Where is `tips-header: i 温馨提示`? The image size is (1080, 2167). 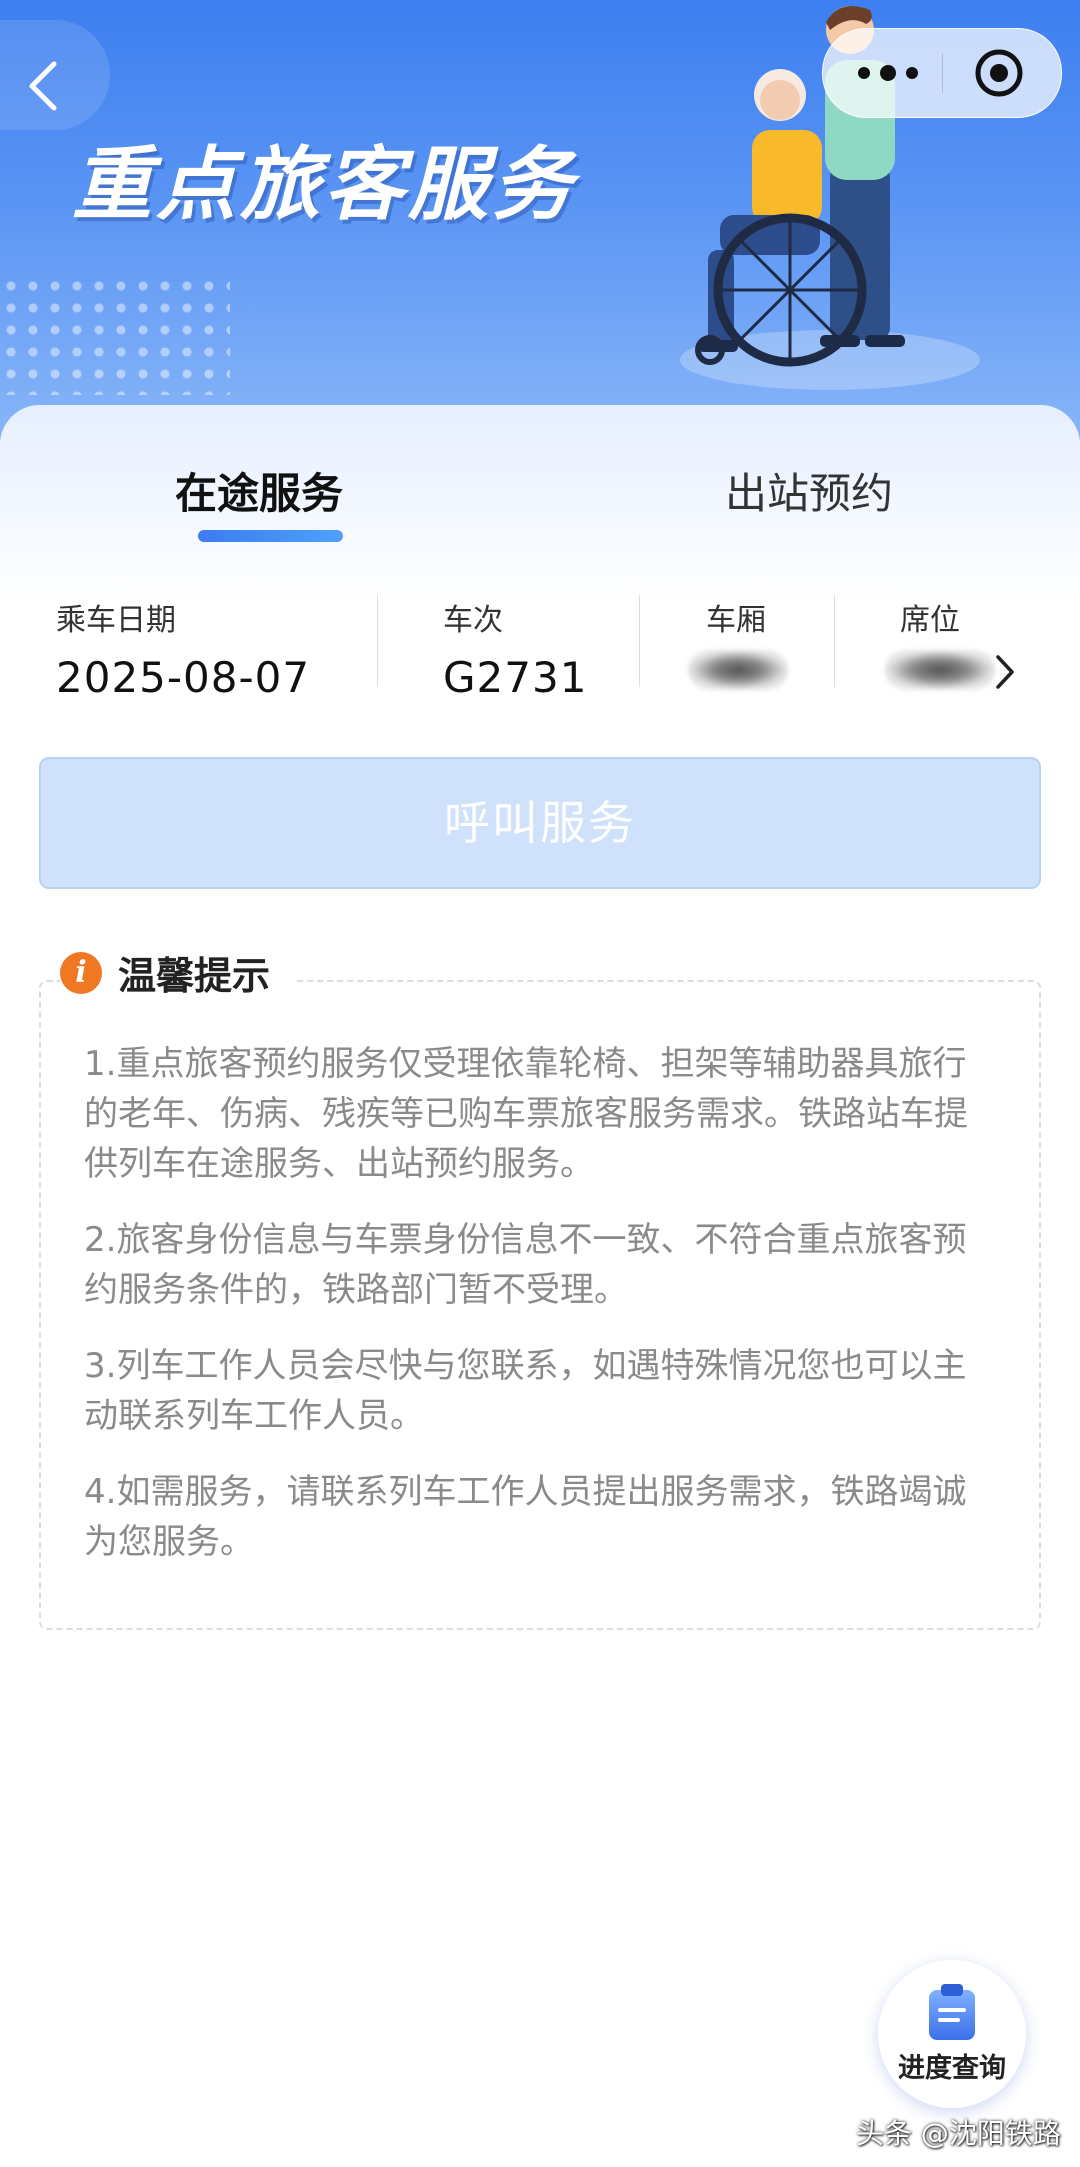 tips-header: i 温馨提示 is located at coordinates (177, 975).